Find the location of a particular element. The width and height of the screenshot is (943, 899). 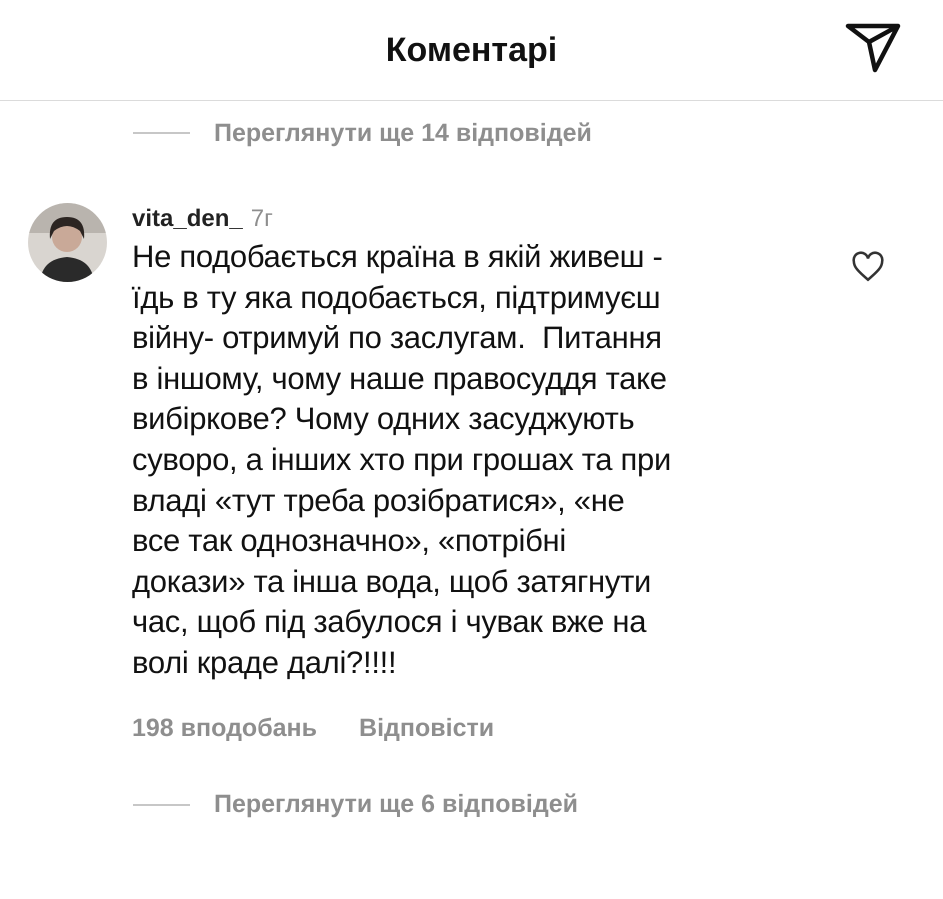

like-icon is located at coordinates (868, 267).